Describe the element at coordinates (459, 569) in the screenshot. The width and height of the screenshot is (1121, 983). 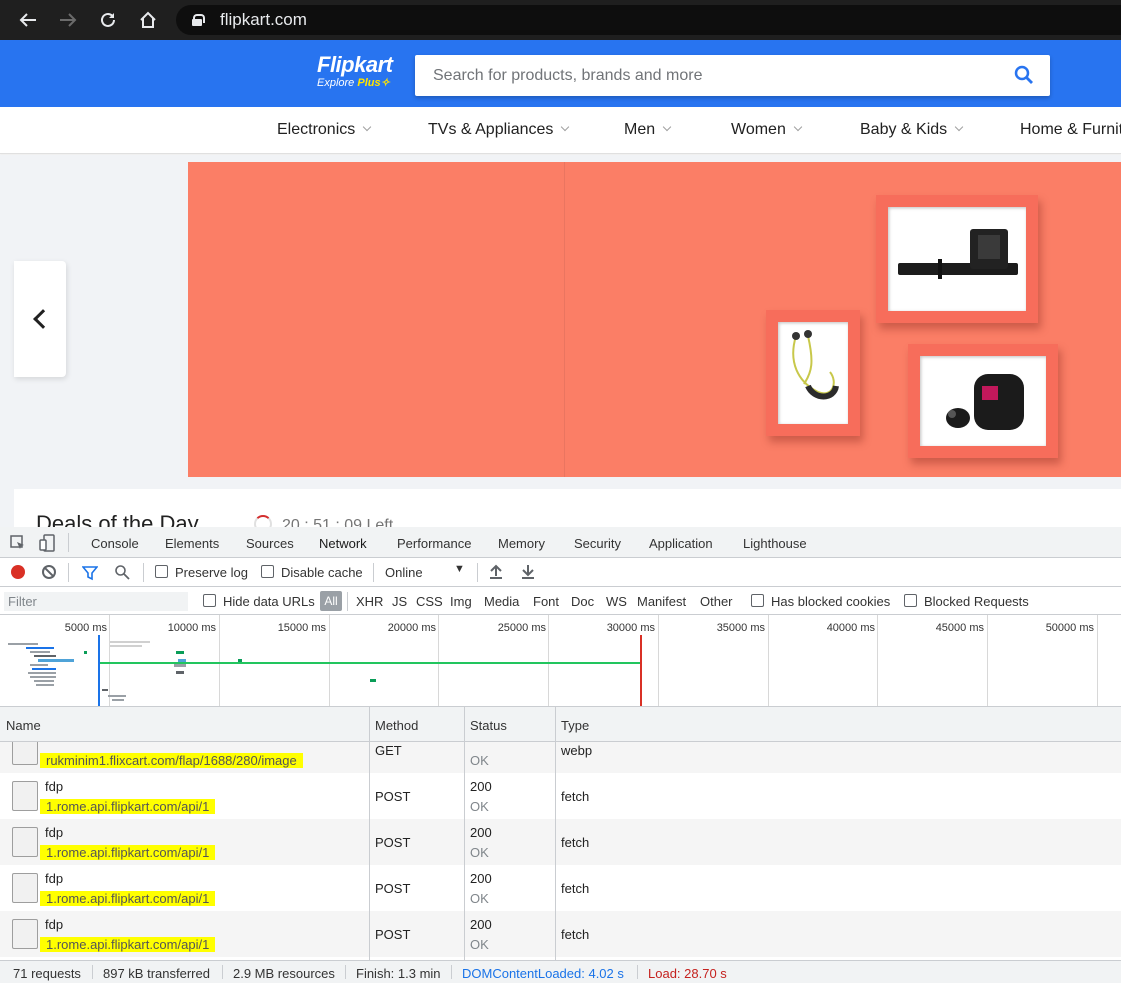
I see `caret-down-icon: ▼` at that location.